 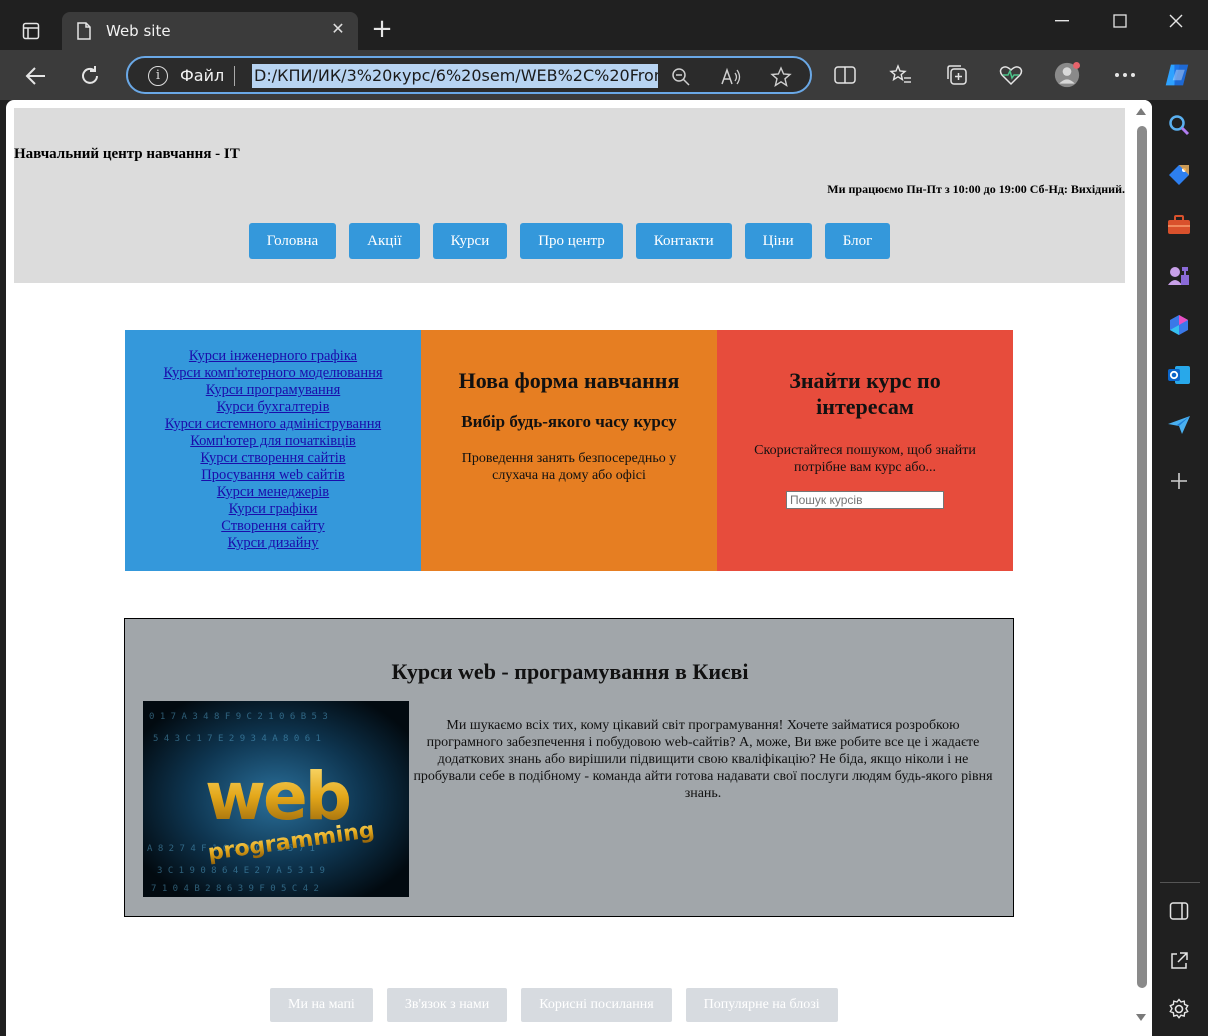 What do you see at coordinates (273, 441) in the screenshot?
I see `course-link: Комп'ютер для початківців` at bounding box center [273, 441].